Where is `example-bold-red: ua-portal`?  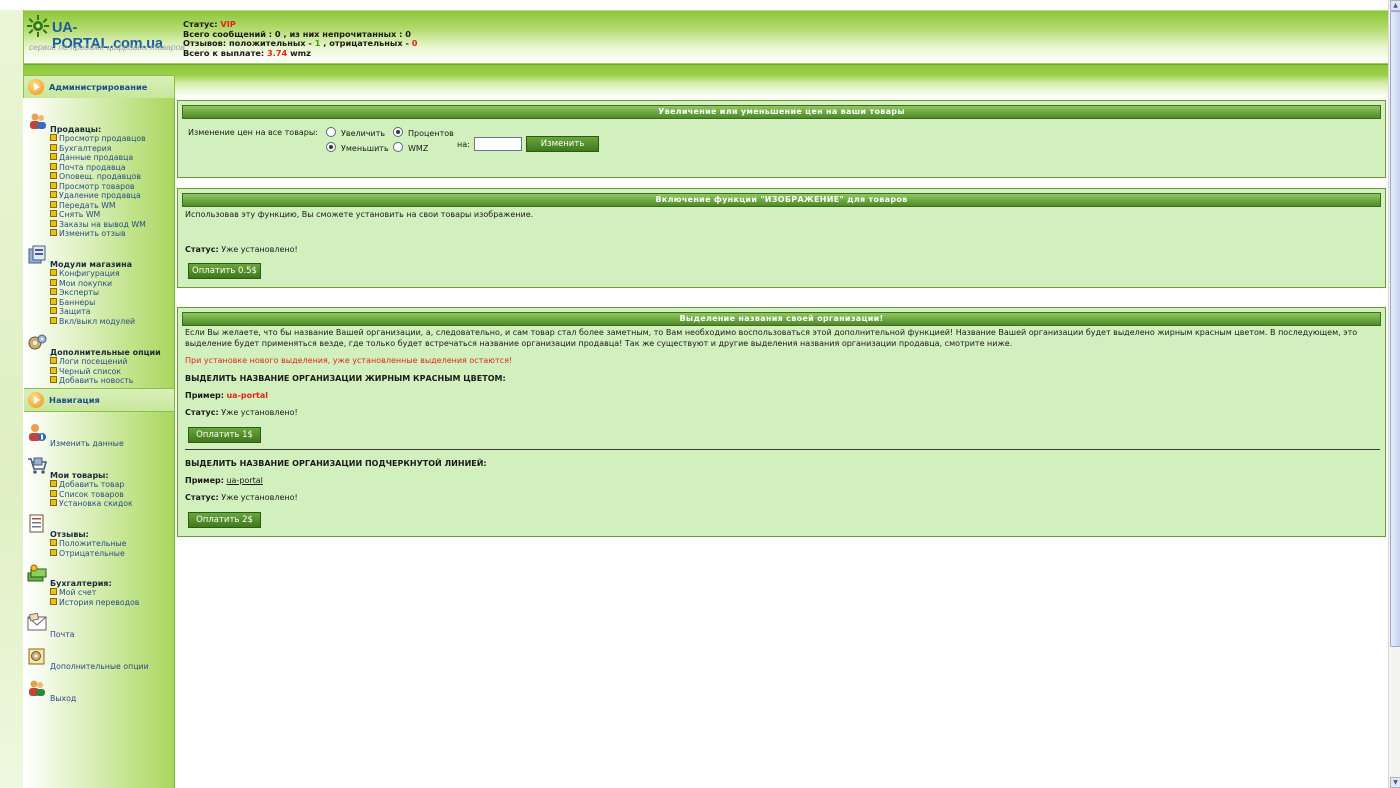
example-bold-red: ua-portal is located at coordinates (247, 395).